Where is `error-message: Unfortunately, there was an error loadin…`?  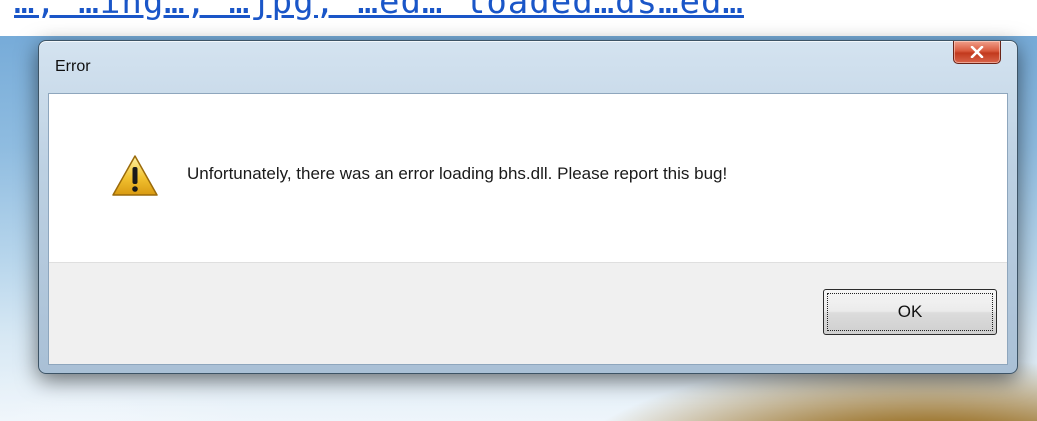
error-message: Unfortunately, there was an error loadin… is located at coordinates (457, 173).